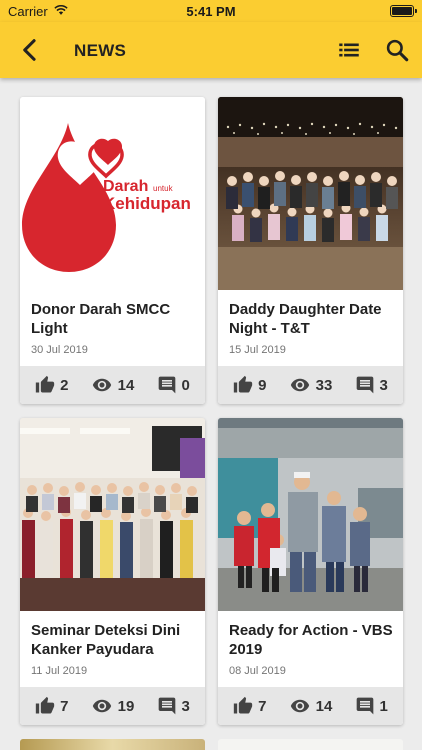 The height and width of the screenshot is (750, 422). I want to click on news-date: 11 Jul 2019, so click(59, 671).